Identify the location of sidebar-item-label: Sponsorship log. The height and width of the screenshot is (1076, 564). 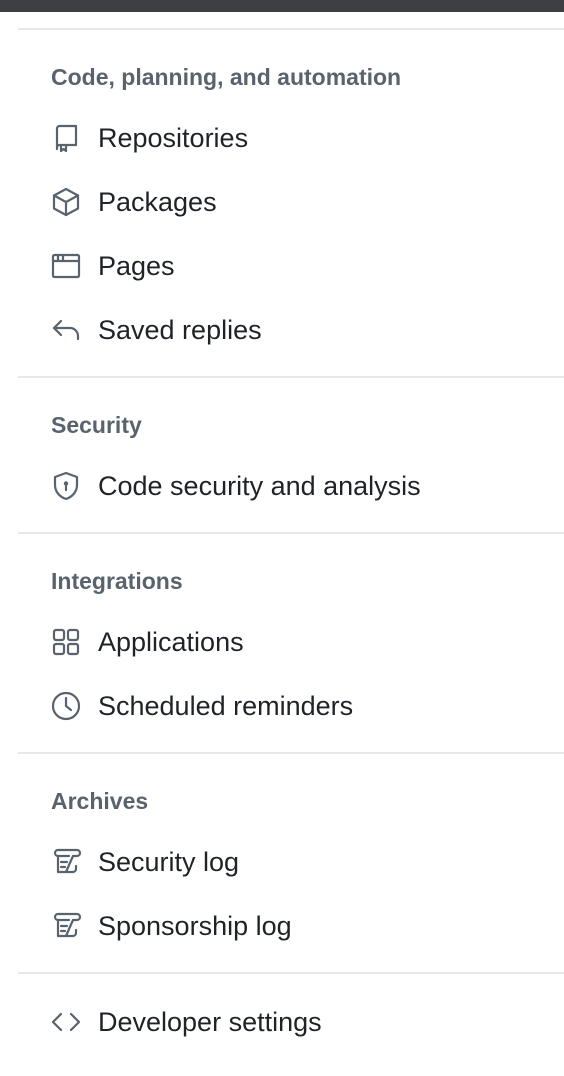
(195, 926).